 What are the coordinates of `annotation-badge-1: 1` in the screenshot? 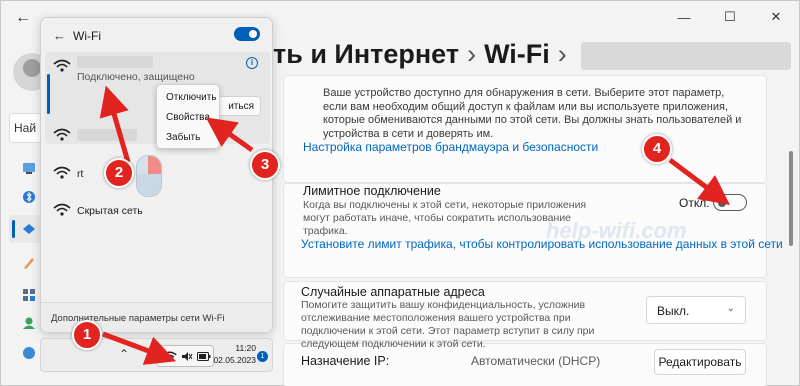 It's located at (87, 335).